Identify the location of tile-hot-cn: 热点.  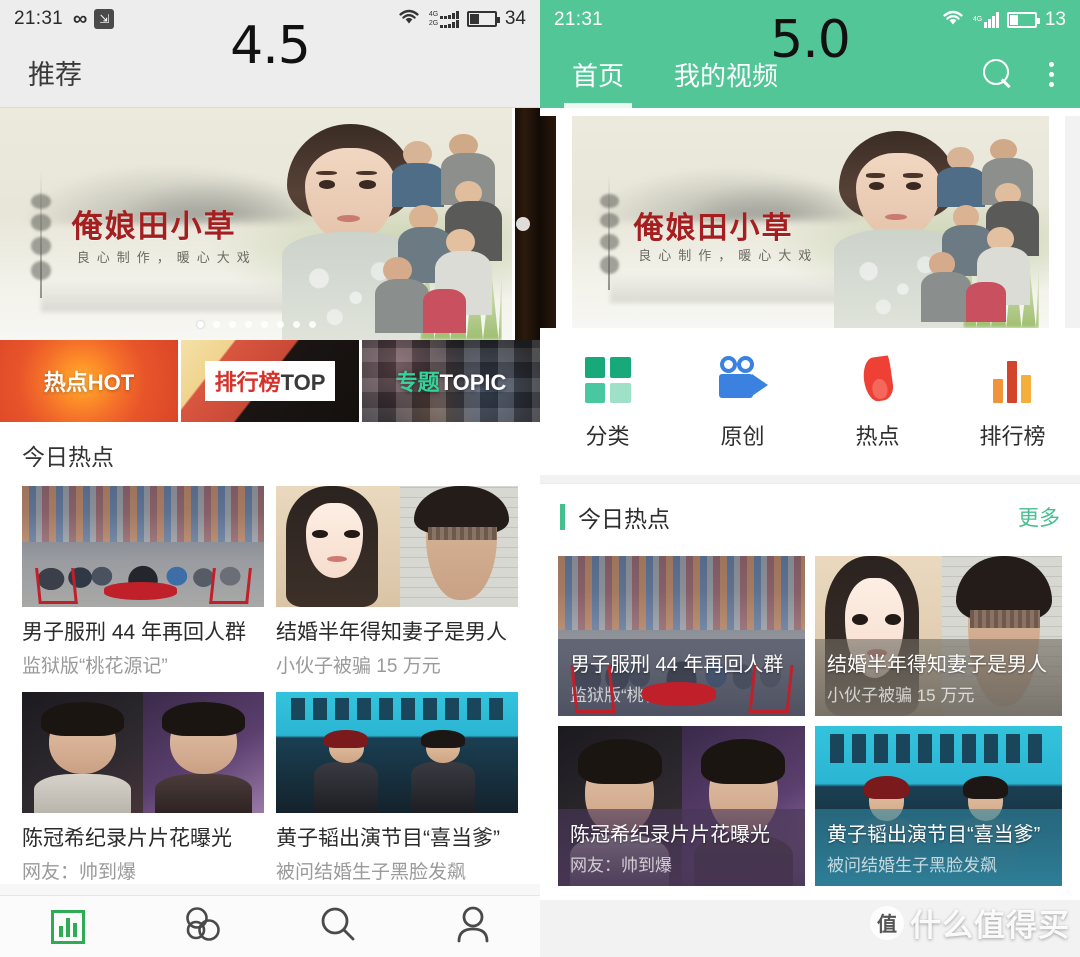
(65, 382).